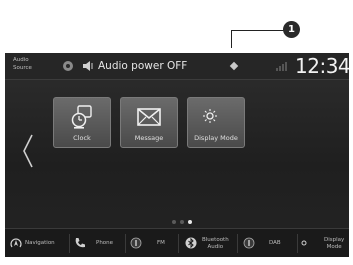 This screenshot has width=353, height=265. I want to click on display-mode-tile-label: Display Mode, so click(216, 138).